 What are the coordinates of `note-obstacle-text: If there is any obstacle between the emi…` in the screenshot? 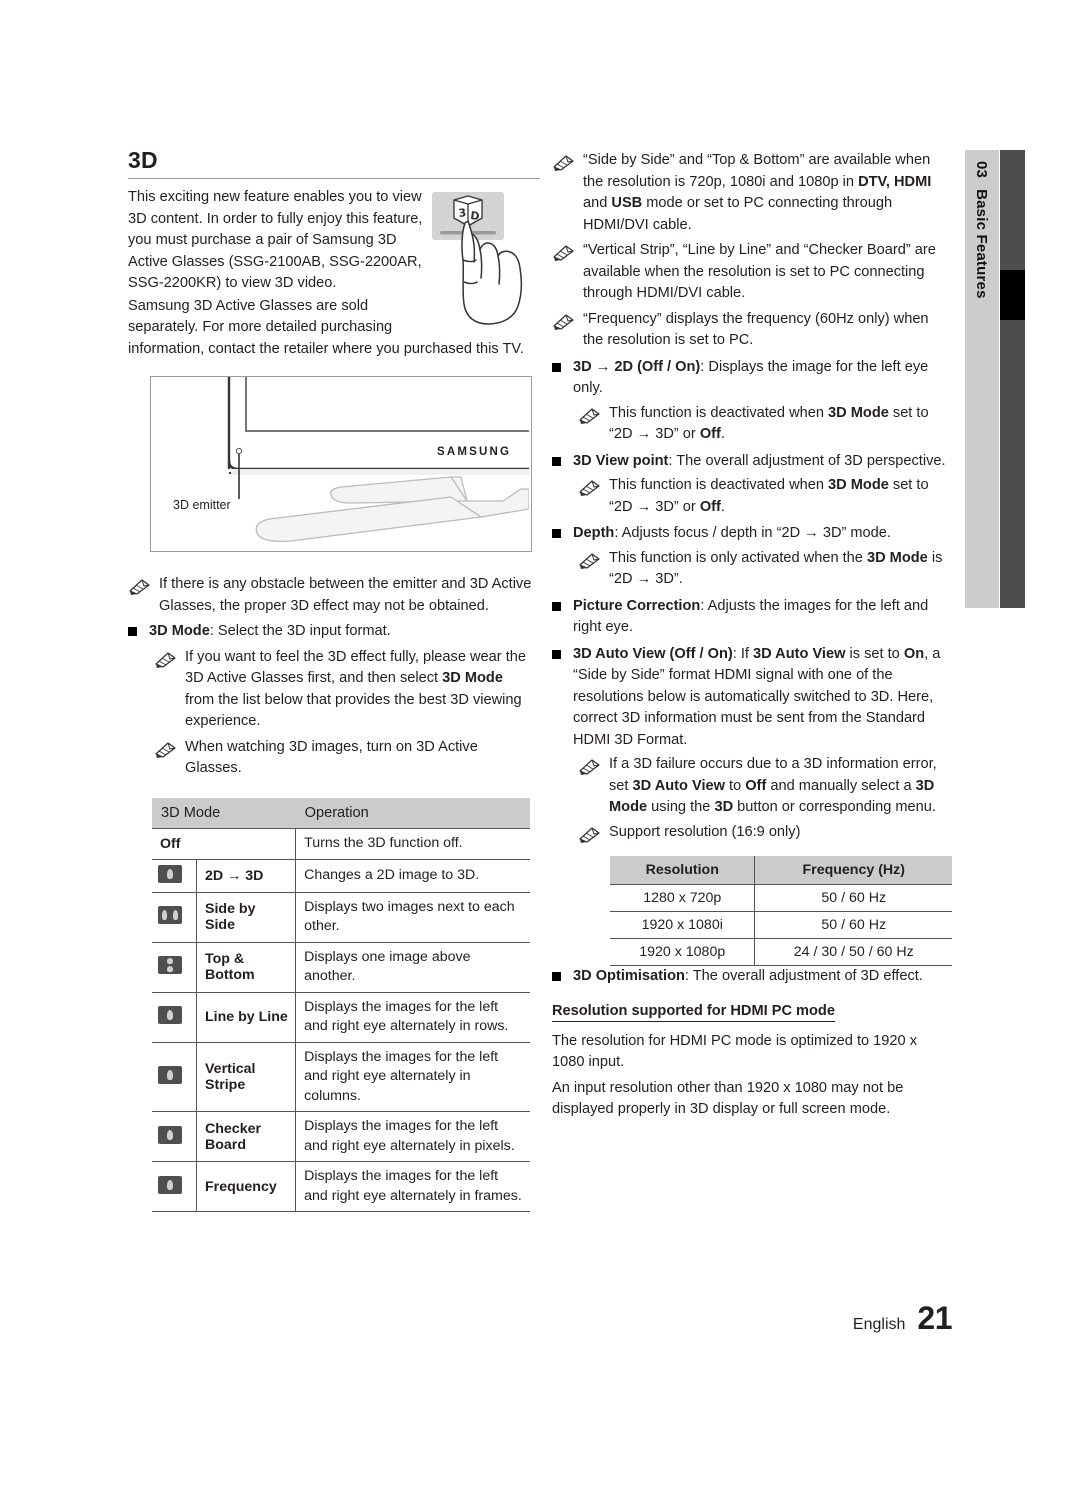 It's located at (345, 595).